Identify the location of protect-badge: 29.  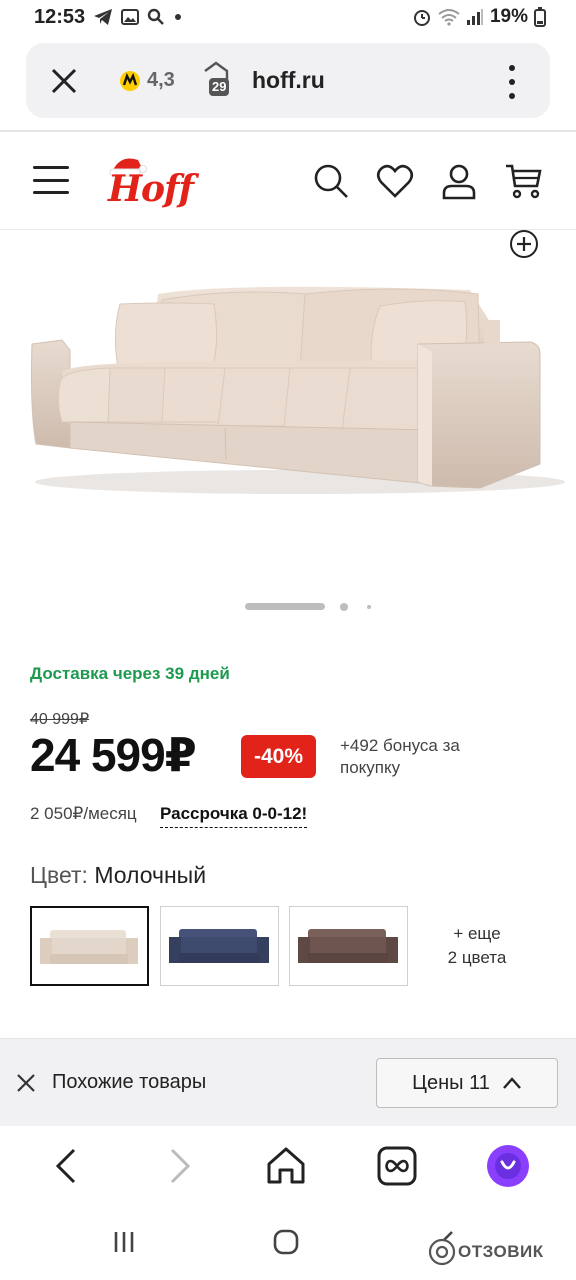
(220, 81).